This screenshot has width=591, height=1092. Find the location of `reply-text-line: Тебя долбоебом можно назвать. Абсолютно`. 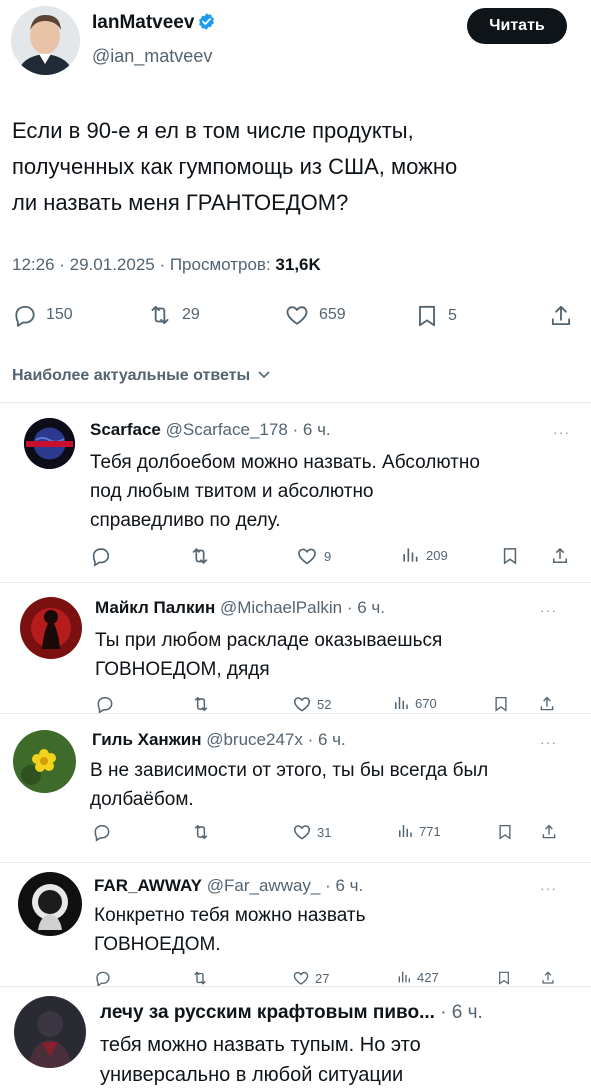

reply-text-line: Тебя долбоебом можно назвать. Абсолютно is located at coordinates (285, 462).